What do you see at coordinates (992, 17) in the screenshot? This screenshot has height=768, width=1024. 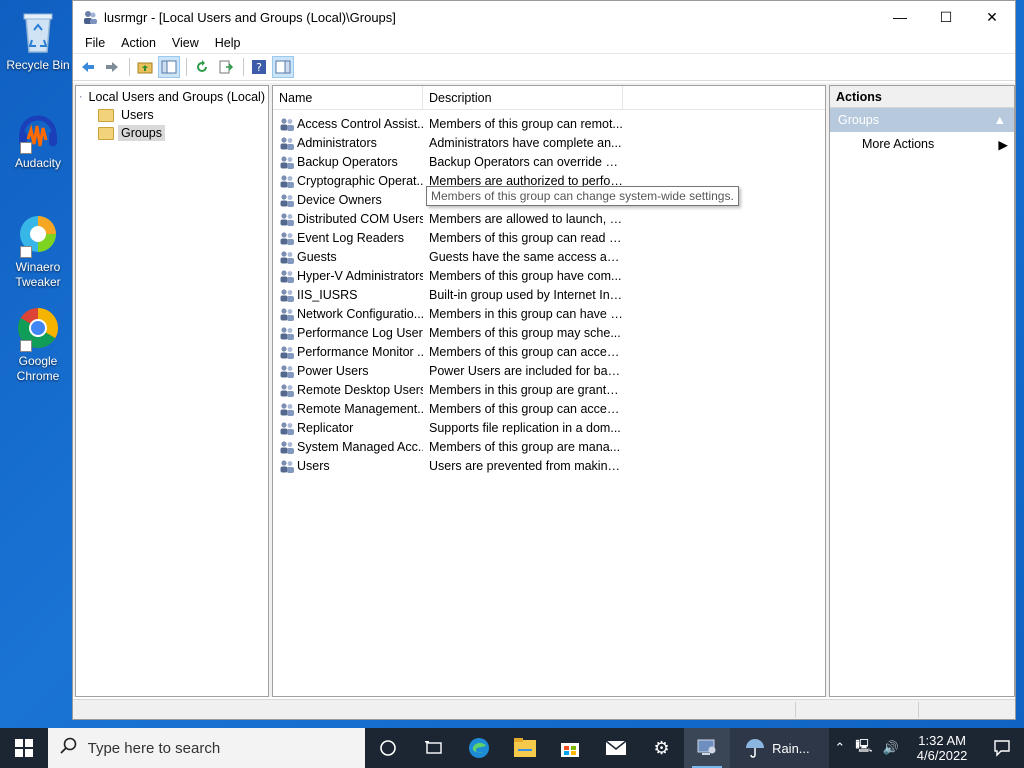 I see `close-button: ✕` at bounding box center [992, 17].